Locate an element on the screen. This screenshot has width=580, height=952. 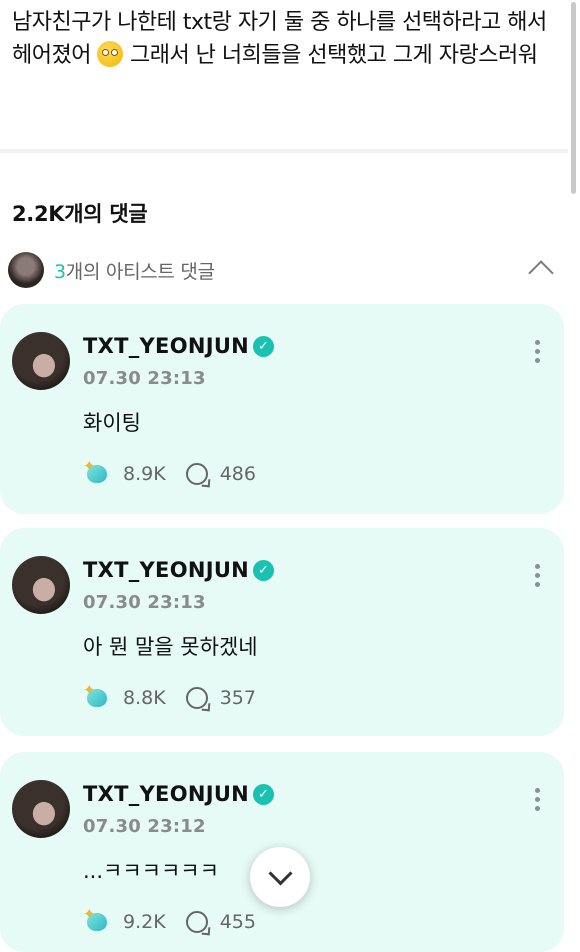
reply-count: 455 is located at coordinates (237, 922).